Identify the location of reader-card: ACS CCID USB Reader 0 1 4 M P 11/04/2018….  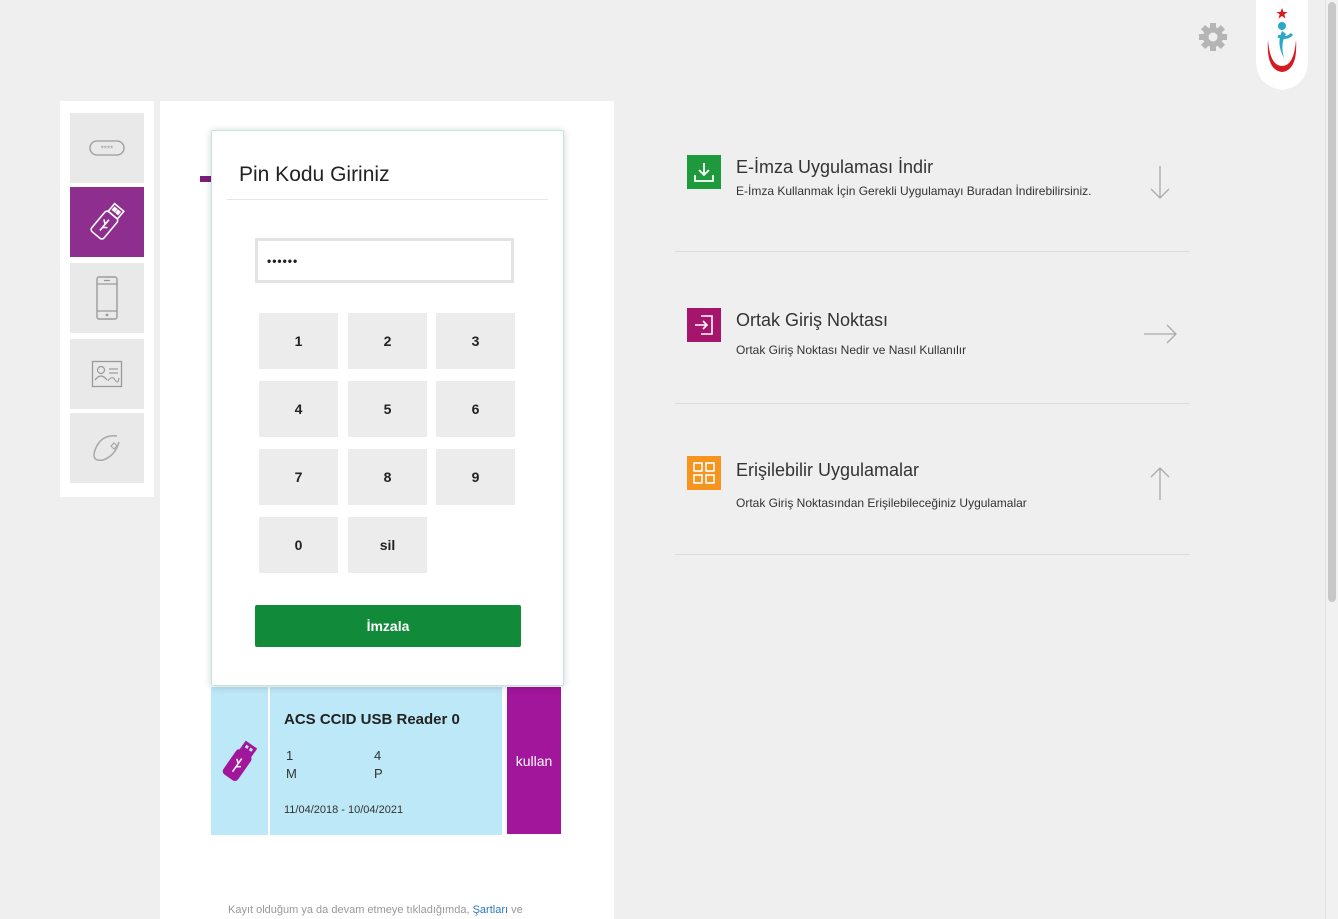
(386, 761).